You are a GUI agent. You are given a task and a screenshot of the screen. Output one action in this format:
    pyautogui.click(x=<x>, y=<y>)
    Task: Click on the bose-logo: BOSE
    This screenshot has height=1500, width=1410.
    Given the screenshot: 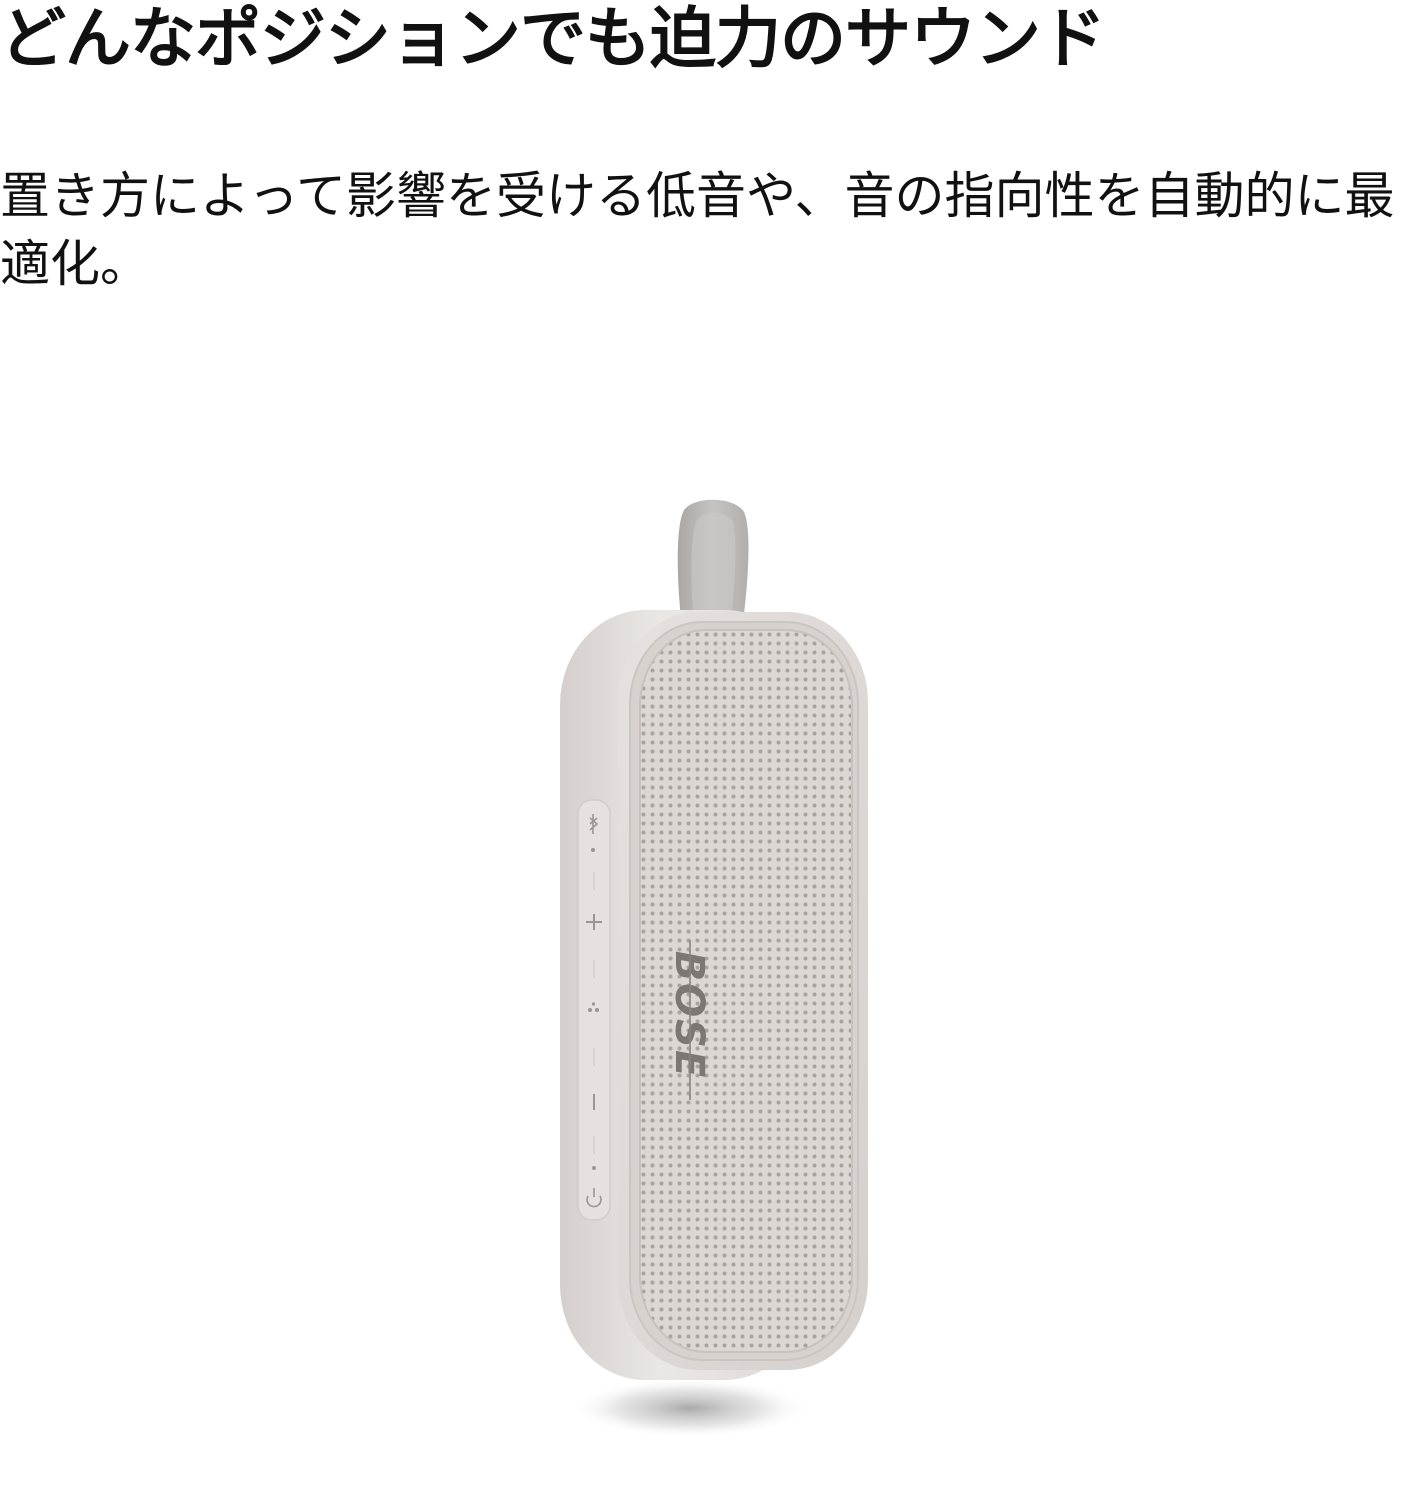 What is the action you would take?
    pyautogui.click(x=689, y=1015)
    